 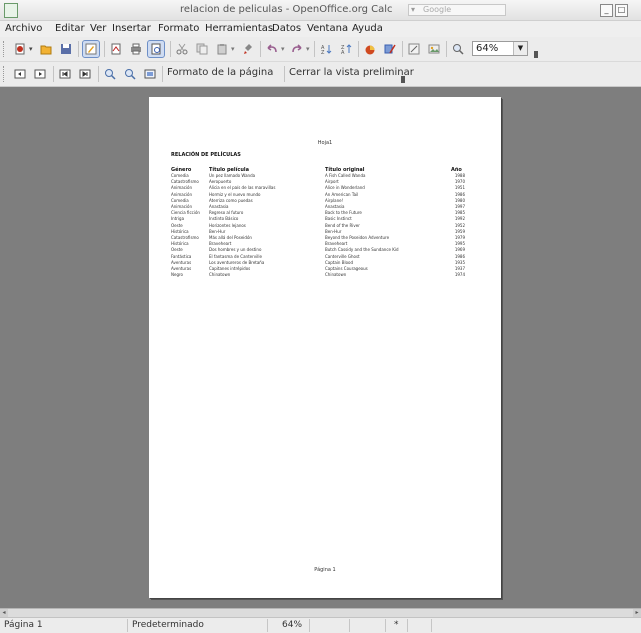 What do you see at coordinates (110, 74) in the screenshot?
I see `zoom-in-button` at bounding box center [110, 74].